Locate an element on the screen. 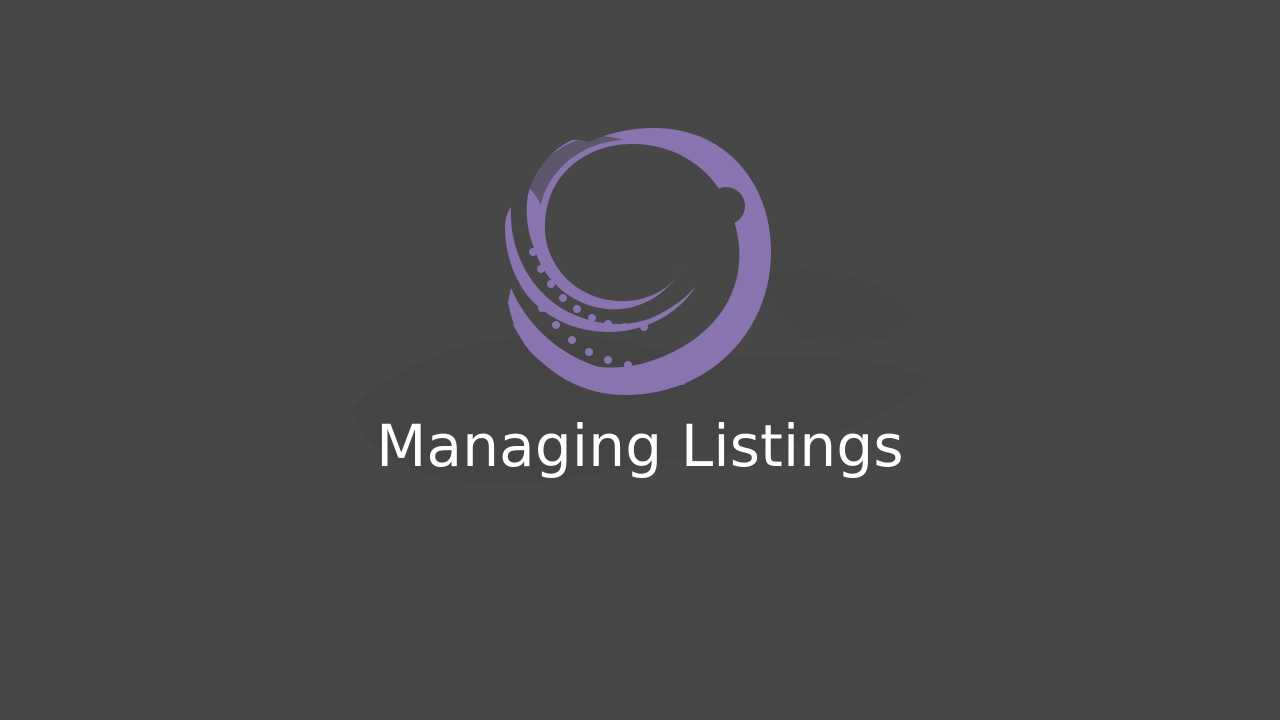 The width and height of the screenshot is (1280, 720). page-title: Managing Listings is located at coordinates (640, 446).